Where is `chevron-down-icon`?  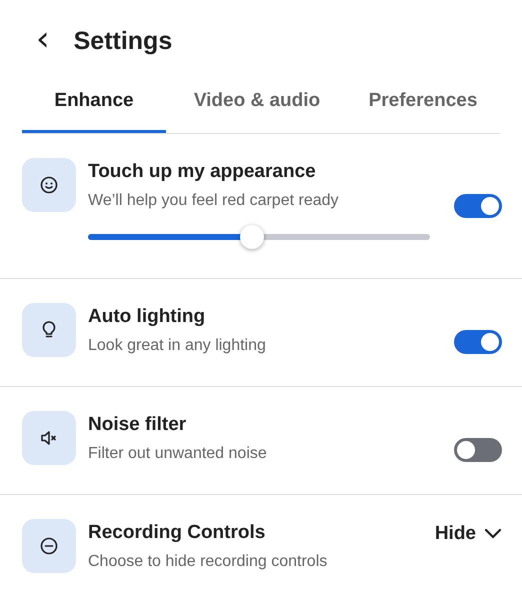 chevron-down-icon is located at coordinates (493, 534).